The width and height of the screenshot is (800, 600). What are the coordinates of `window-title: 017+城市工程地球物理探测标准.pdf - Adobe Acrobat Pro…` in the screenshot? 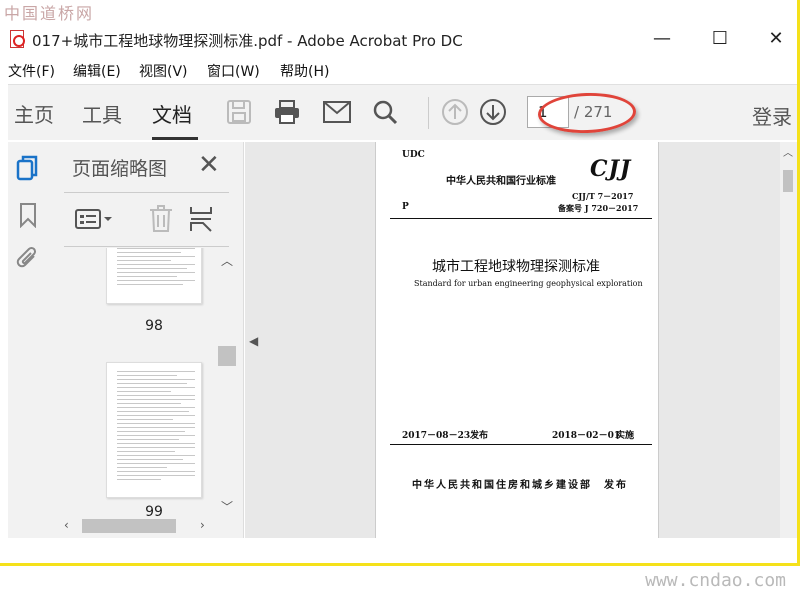 It's located at (247, 41).